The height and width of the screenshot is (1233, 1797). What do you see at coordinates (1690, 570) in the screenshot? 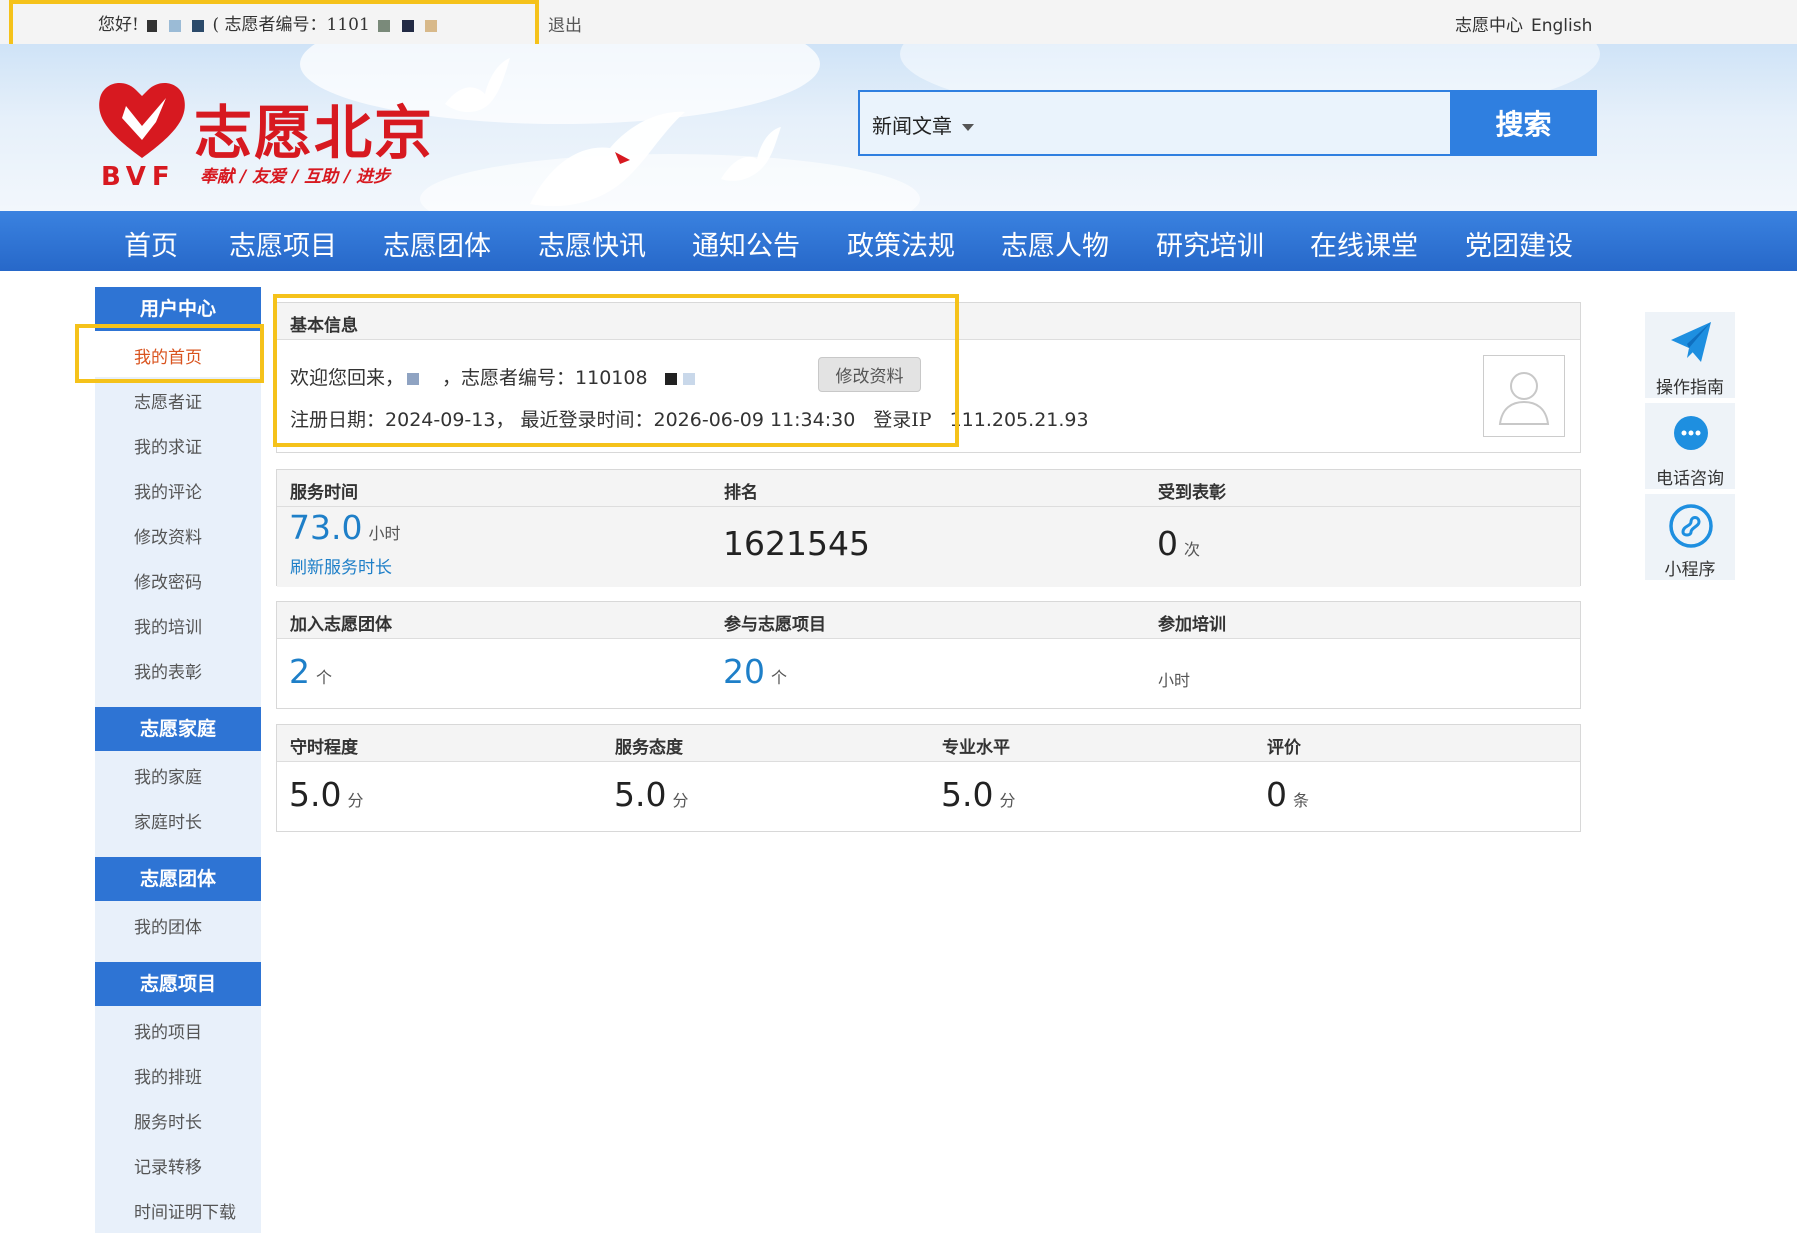
I see `mini-program-label: 小程序` at bounding box center [1690, 570].